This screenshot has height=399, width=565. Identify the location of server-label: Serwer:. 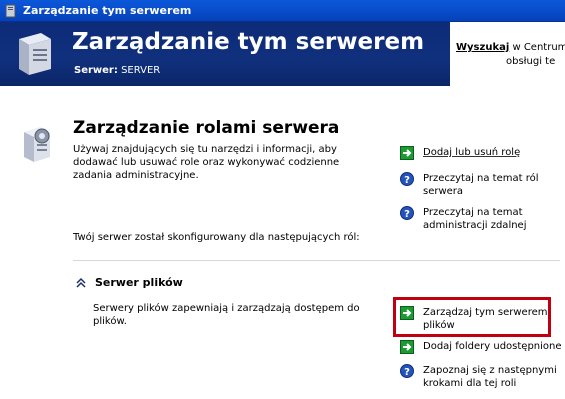
(96, 70).